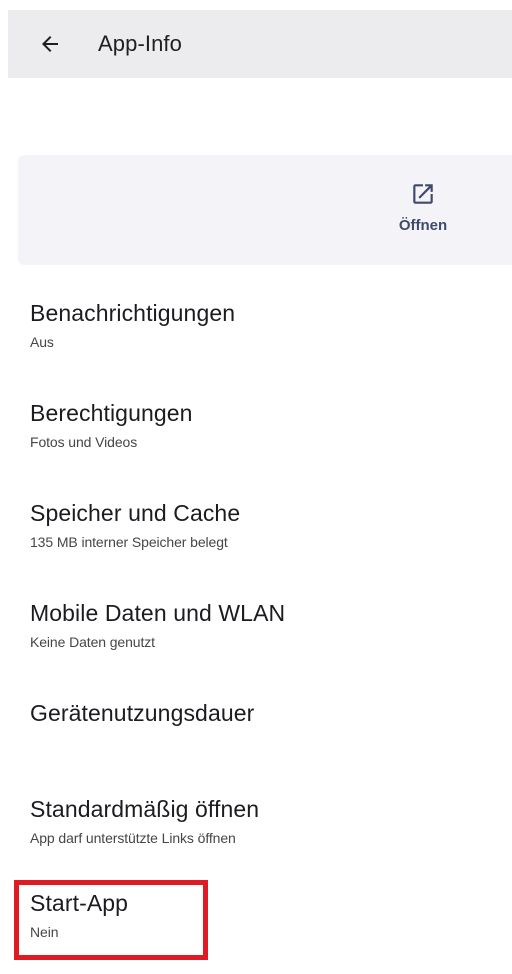 The height and width of the screenshot is (974, 512). I want to click on settings-item-title: Benachrichtigungen, so click(133, 313).